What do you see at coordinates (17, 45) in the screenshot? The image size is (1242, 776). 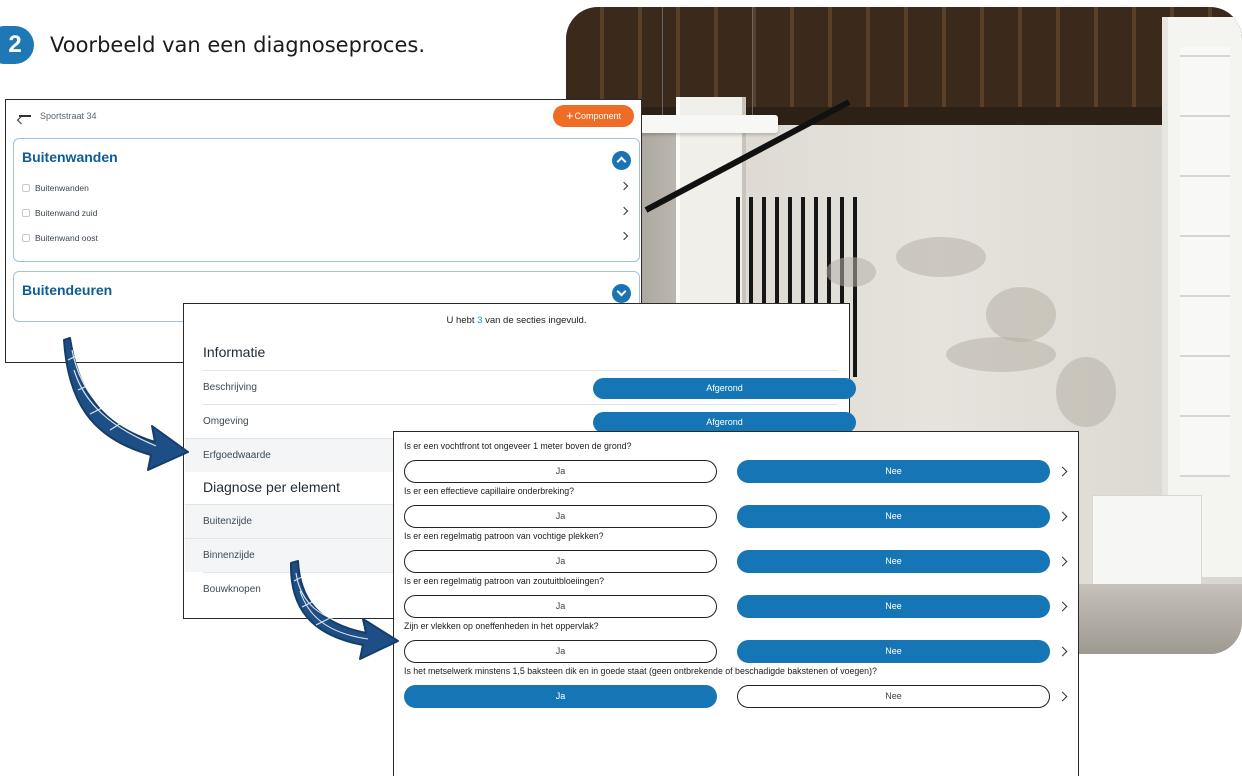 I see `step-badge: 2` at bounding box center [17, 45].